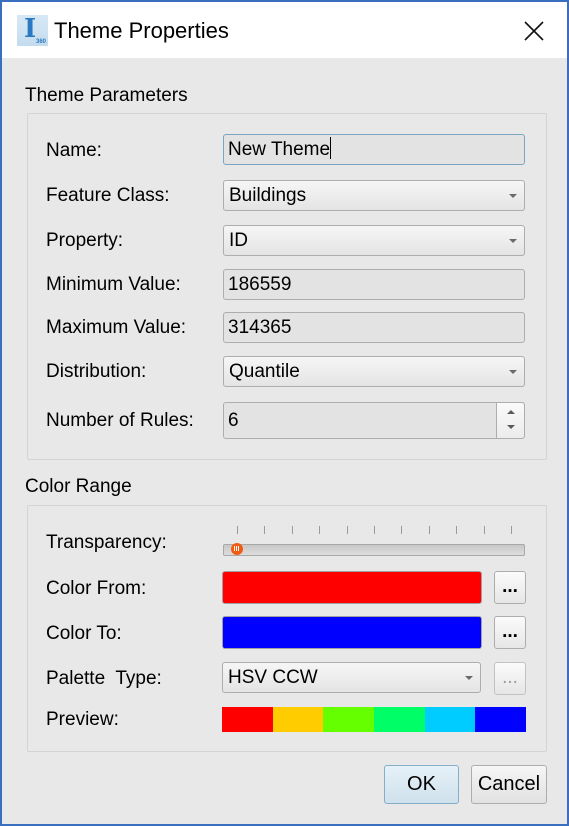 Image resolution: width=569 pixels, height=826 pixels. What do you see at coordinates (113, 284) in the screenshot?
I see `minimum-value-label: Minimum Value:` at bounding box center [113, 284].